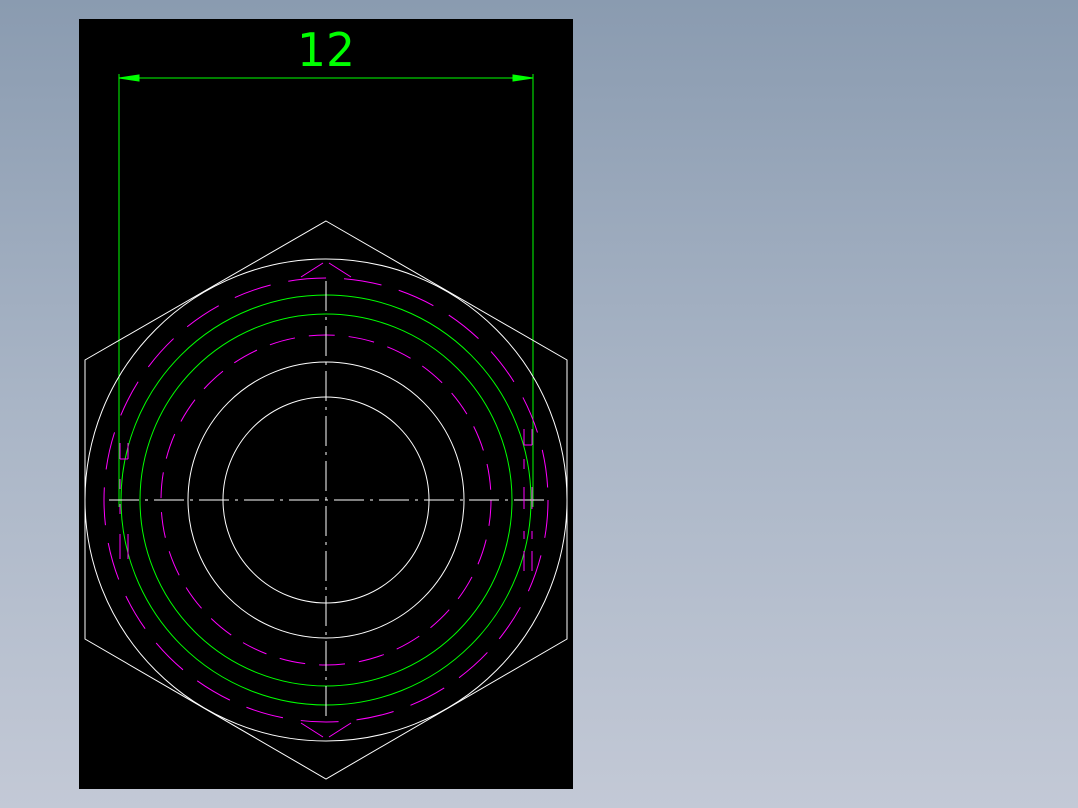  Describe the element at coordinates (326, 50) in the screenshot. I see `dimension-text: 12` at that location.